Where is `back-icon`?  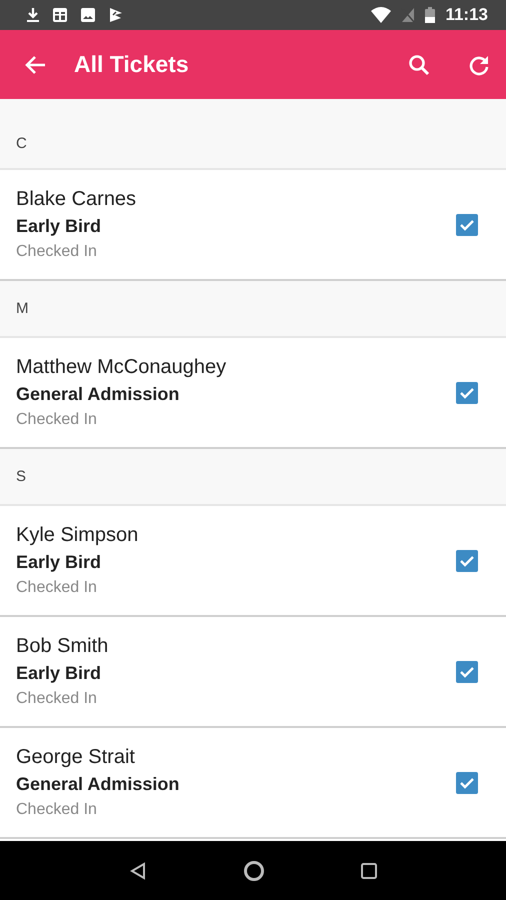
back-icon is located at coordinates (138, 870).